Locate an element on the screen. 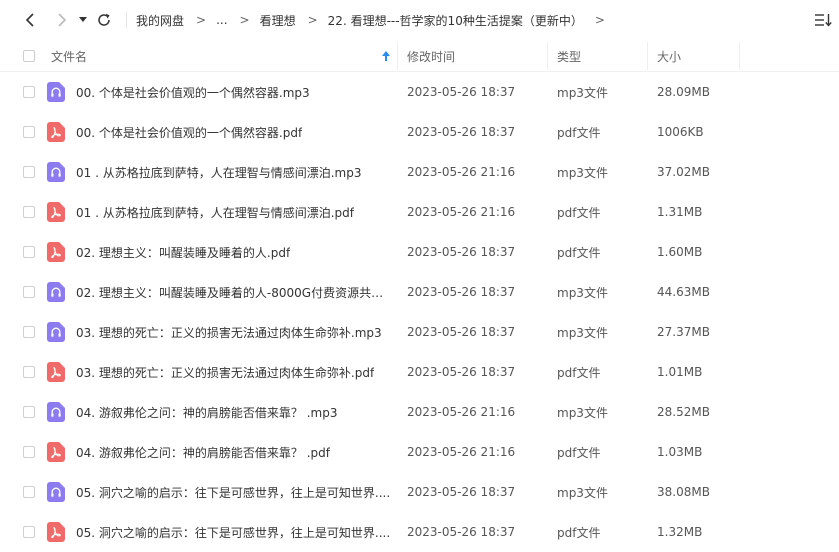 Image resolution: width=839 pixels, height=552 pixels. breadcrumb-expand-arrow: > is located at coordinates (600, 20).